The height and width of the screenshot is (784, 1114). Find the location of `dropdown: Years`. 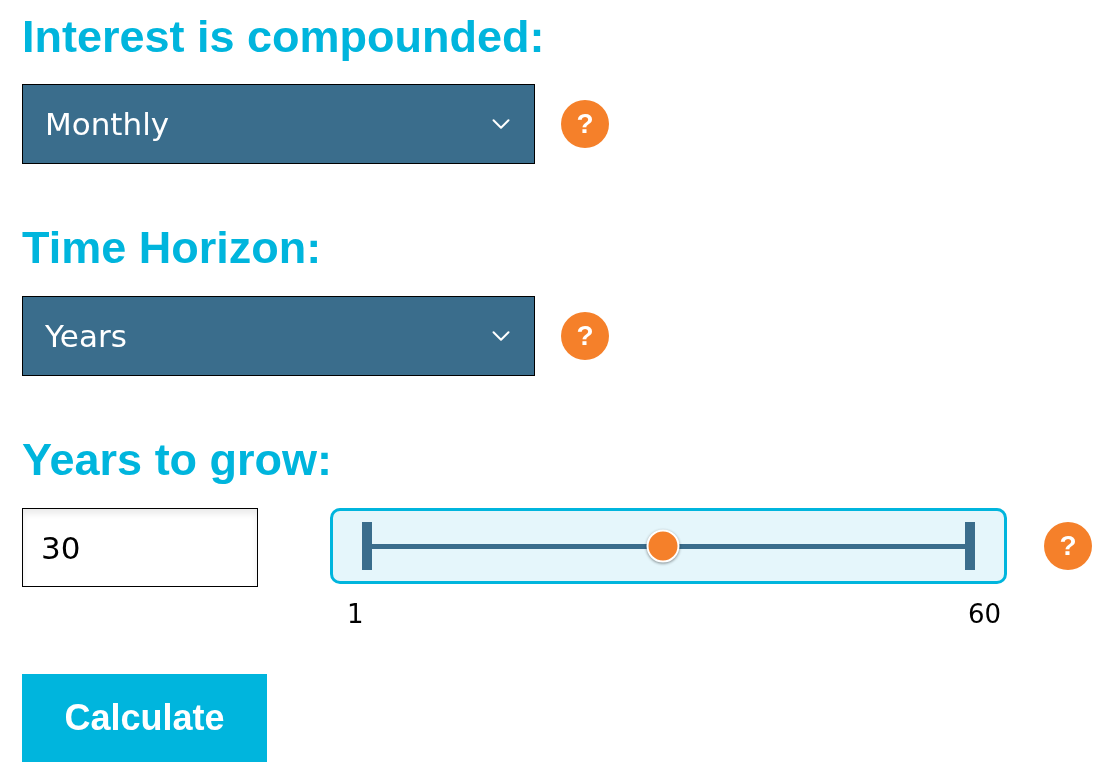

dropdown: Years is located at coordinates (278, 336).